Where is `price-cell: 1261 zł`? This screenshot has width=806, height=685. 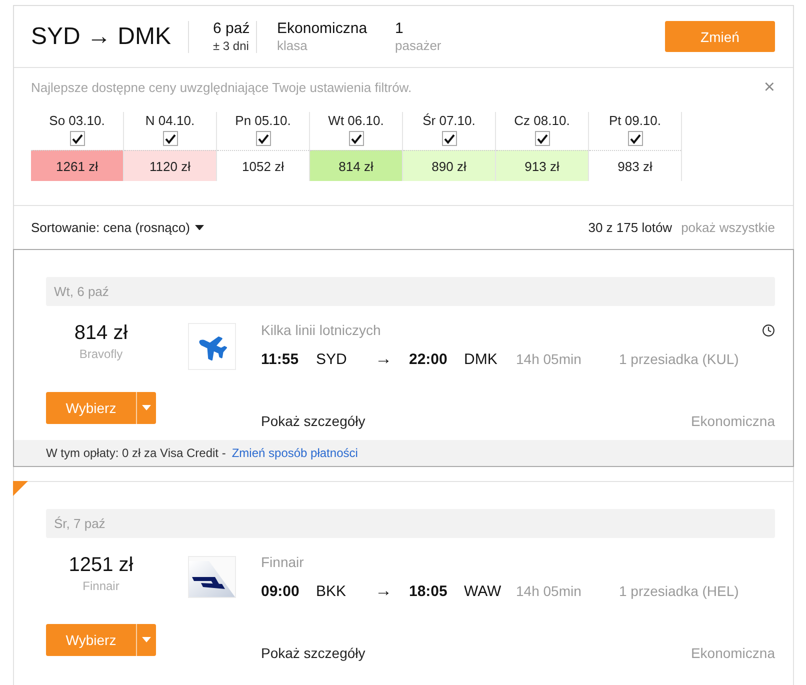 price-cell: 1261 zł is located at coordinates (77, 165).